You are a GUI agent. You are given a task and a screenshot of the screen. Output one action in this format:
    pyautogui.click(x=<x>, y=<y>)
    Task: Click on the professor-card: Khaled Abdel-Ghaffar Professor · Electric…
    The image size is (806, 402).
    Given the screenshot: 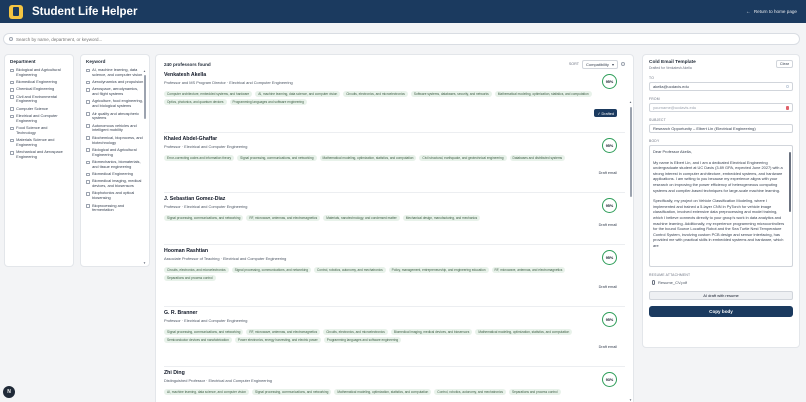 What is the action you would take?
    pyautogui.click(x=394, y=163)
    